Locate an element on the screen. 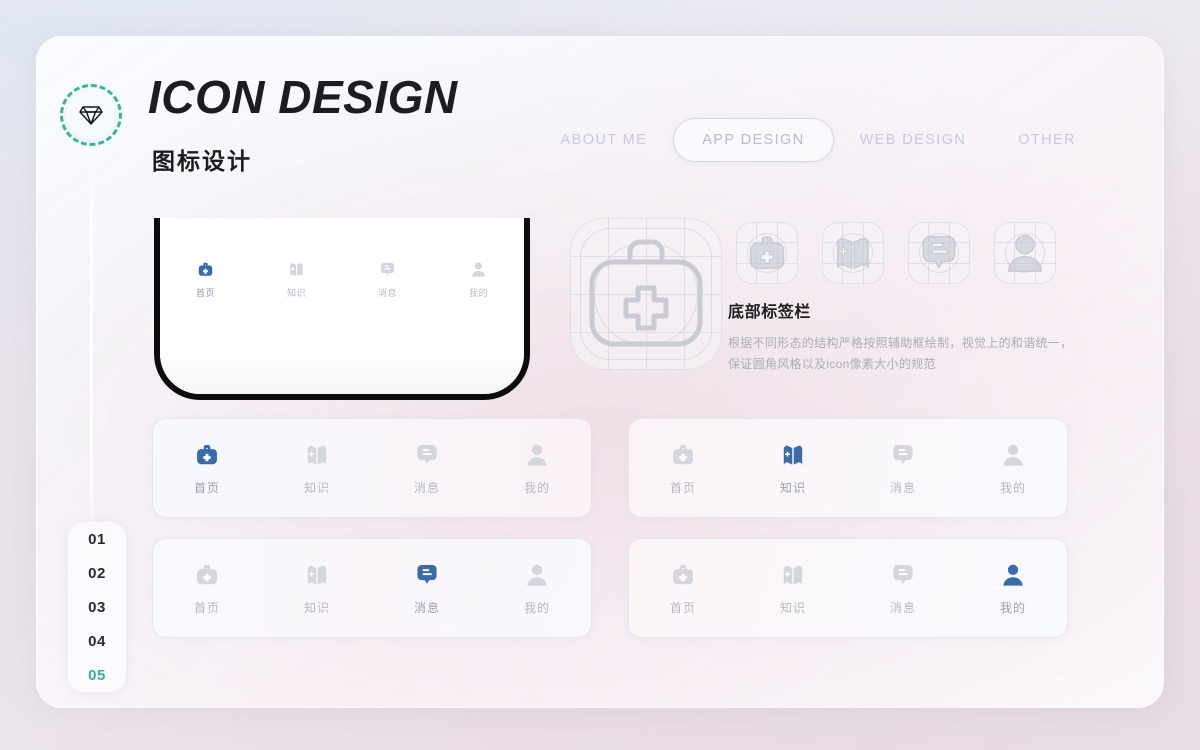 This screenshot has height=750, width=1200. nav-item-web-design: WEB DESIGN is located at coordinates (913, 140).